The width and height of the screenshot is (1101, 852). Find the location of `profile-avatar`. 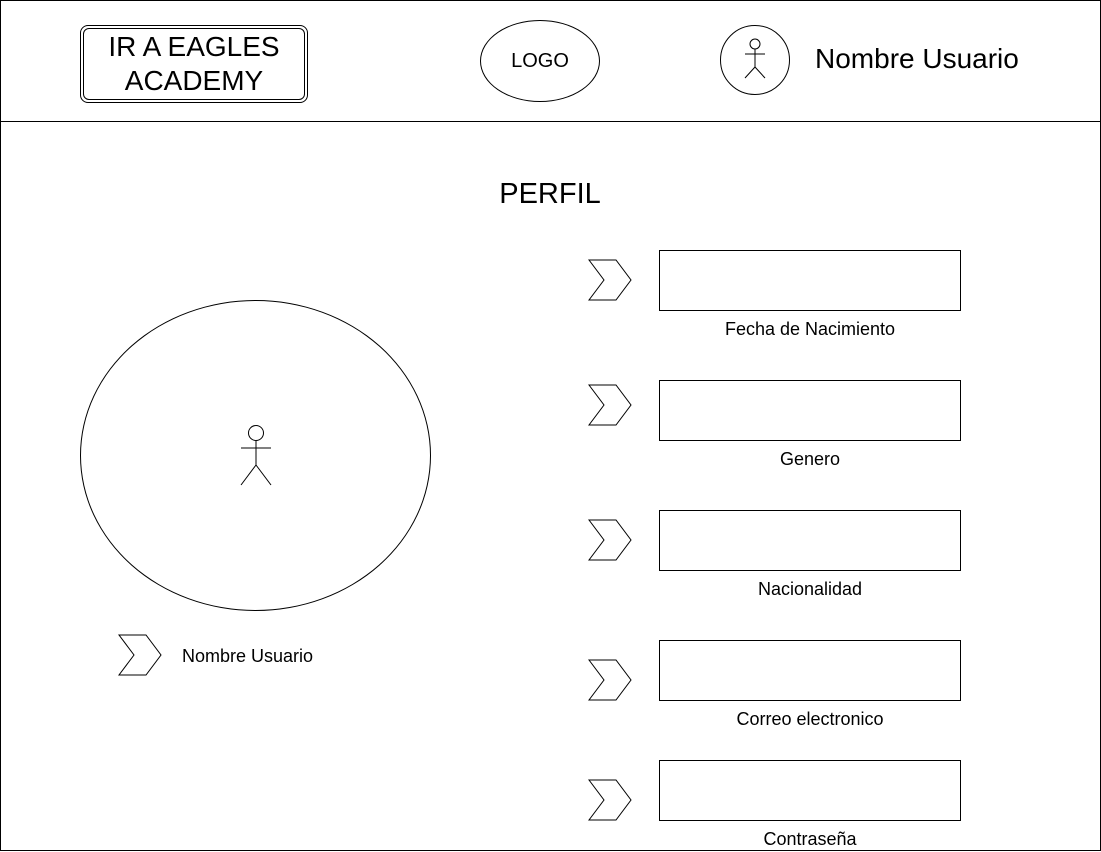

profile-avatar is located at coordinates (255, 455).